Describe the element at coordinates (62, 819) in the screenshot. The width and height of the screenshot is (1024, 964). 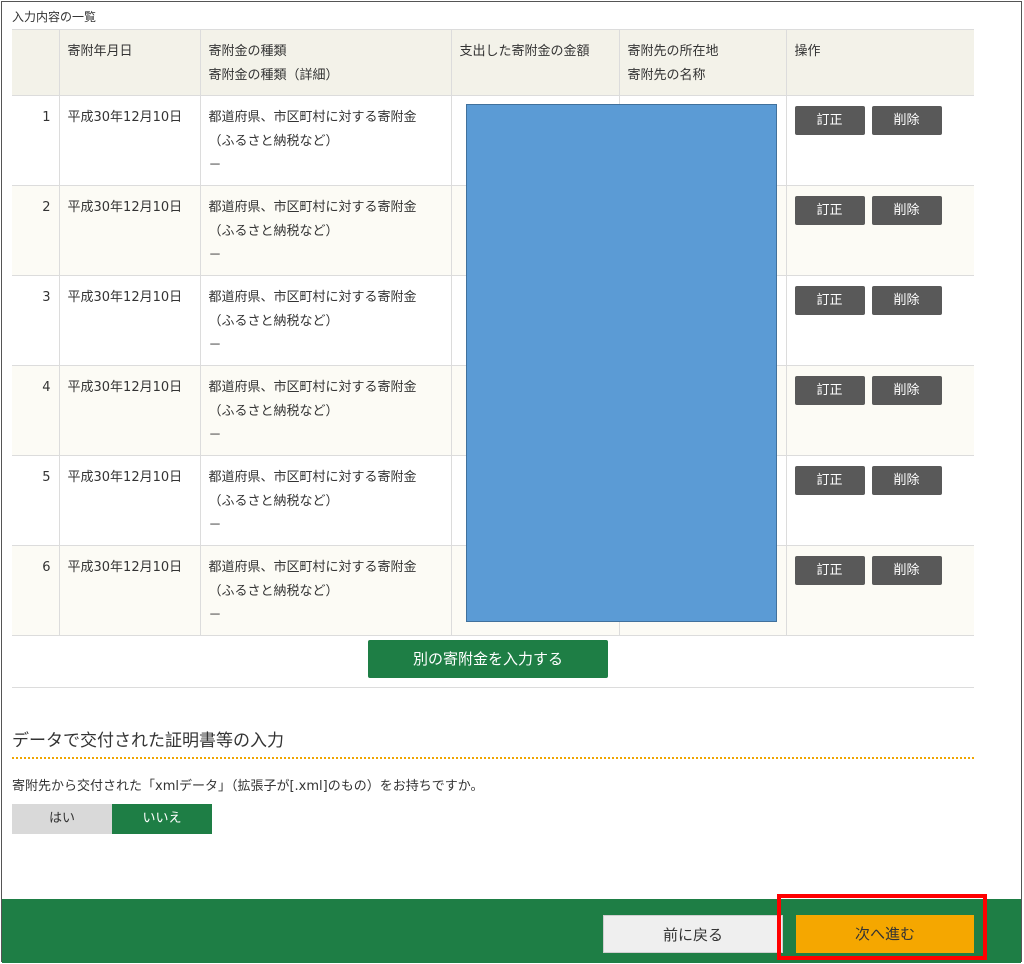
I see `yes-option: はい` at that location.